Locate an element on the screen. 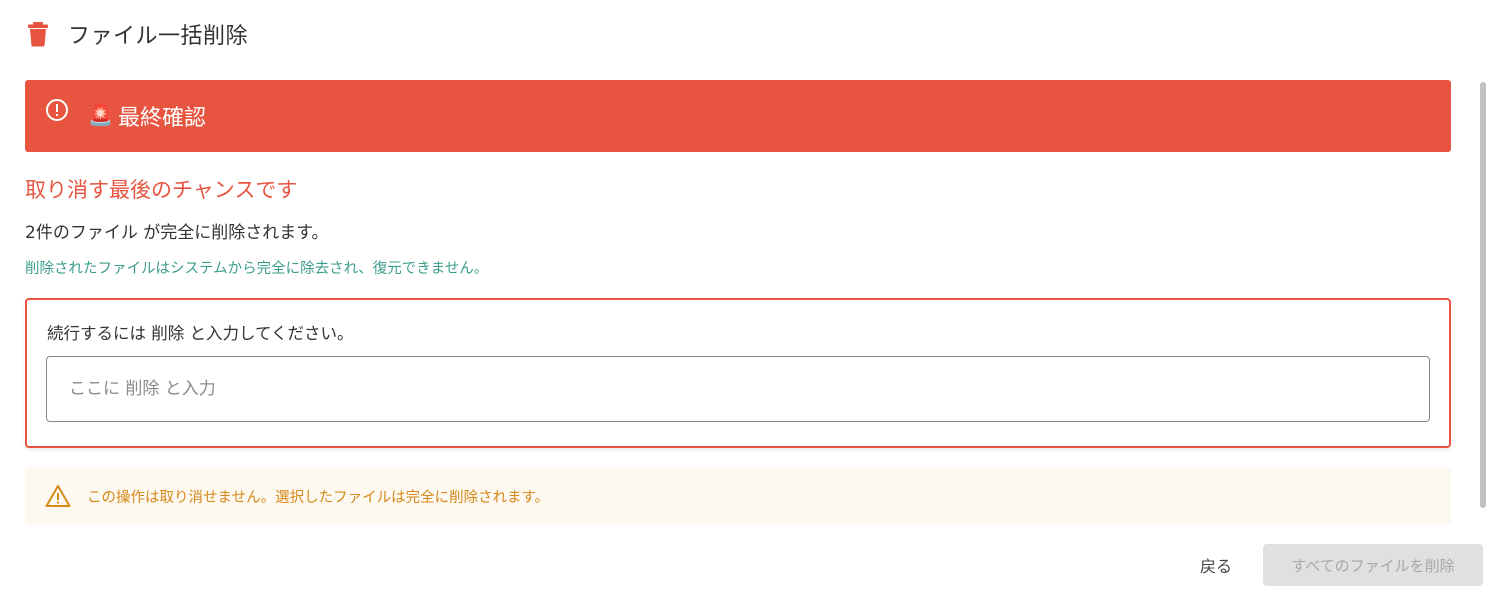 Image resolution: width=1490 pixels, height=590 pixels. last-chance-heading: 取り消す最後のチャンスです is located at coordinates (161, 190).